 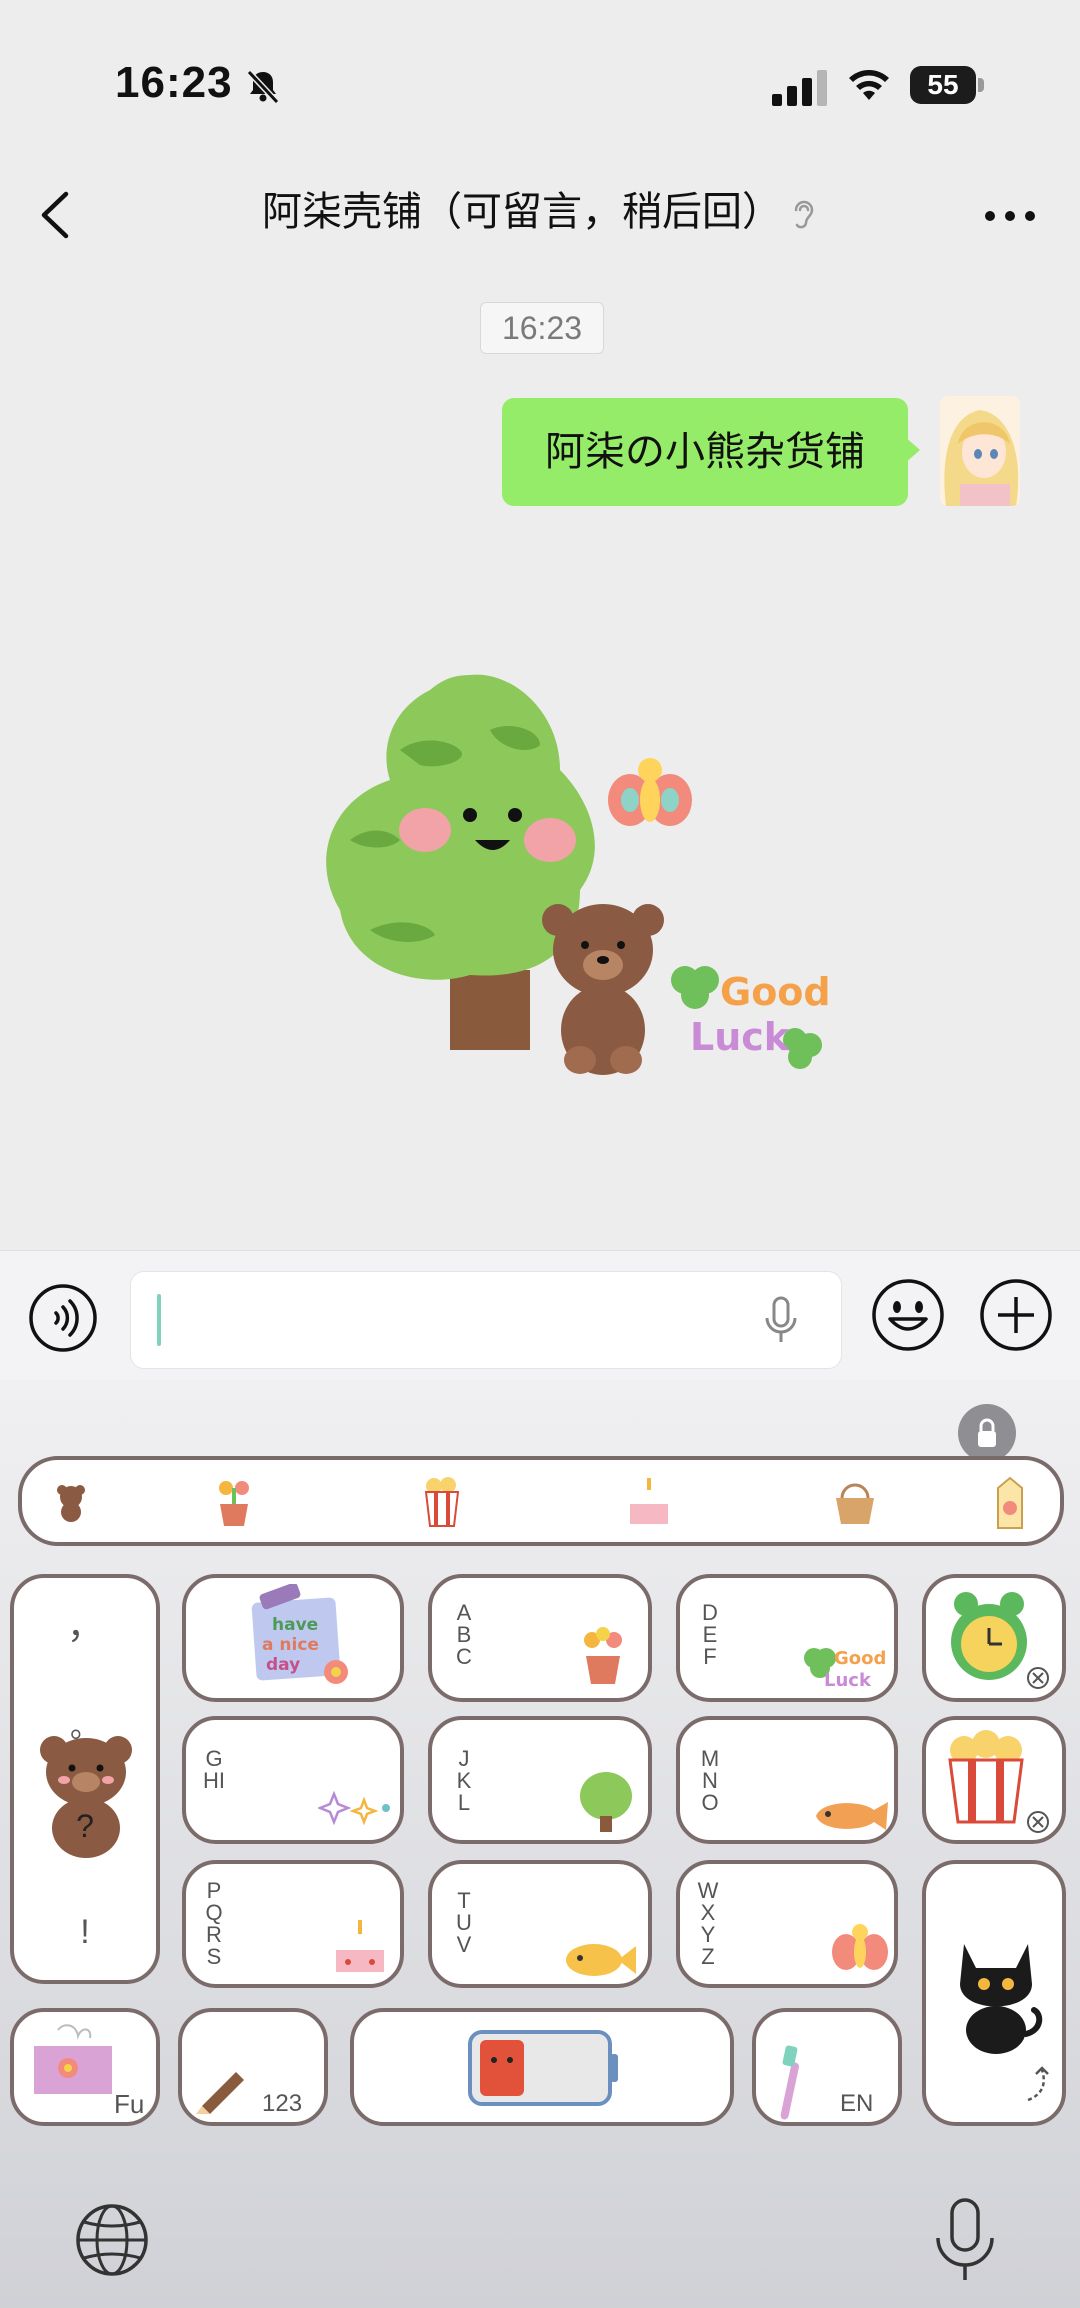 What do you see at coordinates (740, 1037) in the screenshot?
I see `luck-text: Luck` at bounding box center [740, 1037].